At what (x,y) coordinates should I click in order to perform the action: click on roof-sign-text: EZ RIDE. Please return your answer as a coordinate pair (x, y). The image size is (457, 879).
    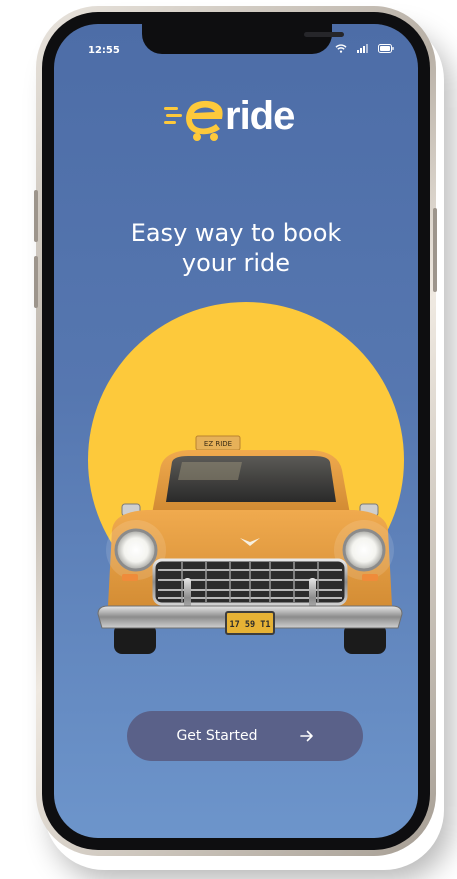
    Looking at the image, I should click on (218, 444).